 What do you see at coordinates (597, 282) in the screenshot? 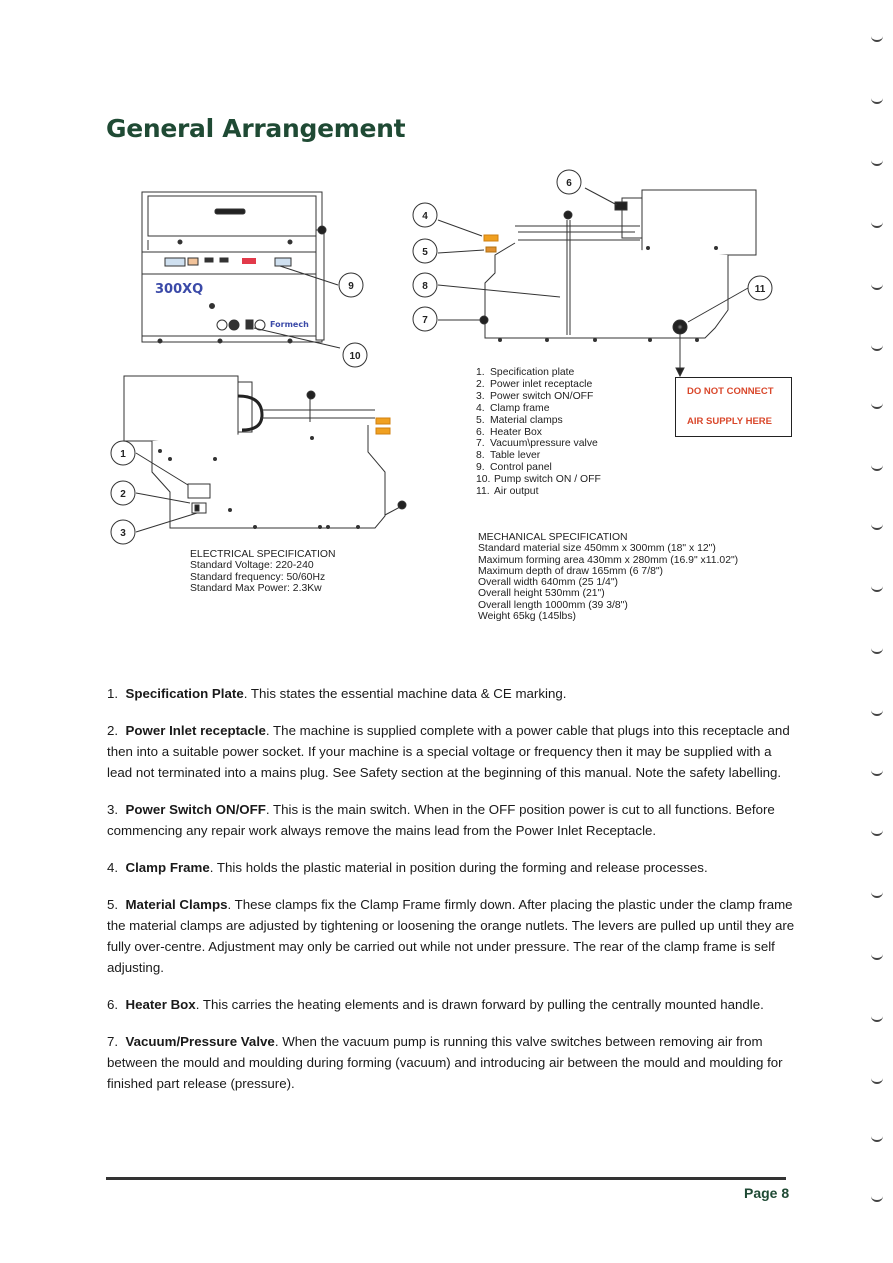
I see `side-view-drawing` at bounding box center [597, 282].